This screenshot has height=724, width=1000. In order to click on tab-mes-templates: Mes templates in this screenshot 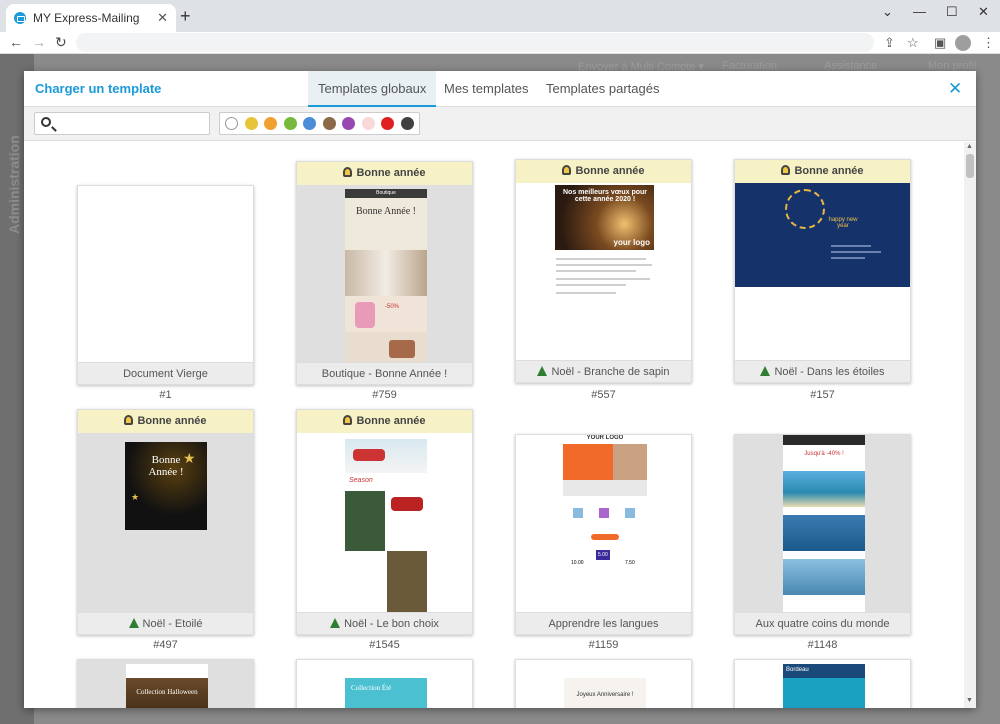, I will do `click(486, 89)`.